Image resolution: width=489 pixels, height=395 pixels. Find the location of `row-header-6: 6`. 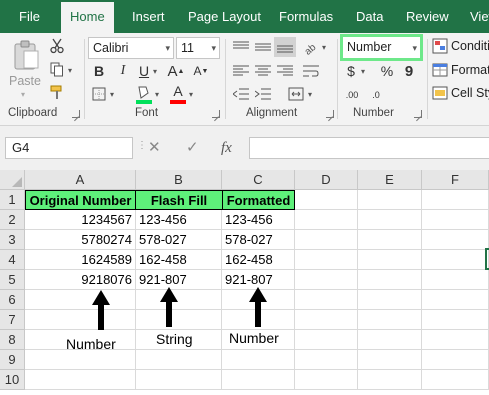

row-header-6: 6 is located at coordinates (12, 300).